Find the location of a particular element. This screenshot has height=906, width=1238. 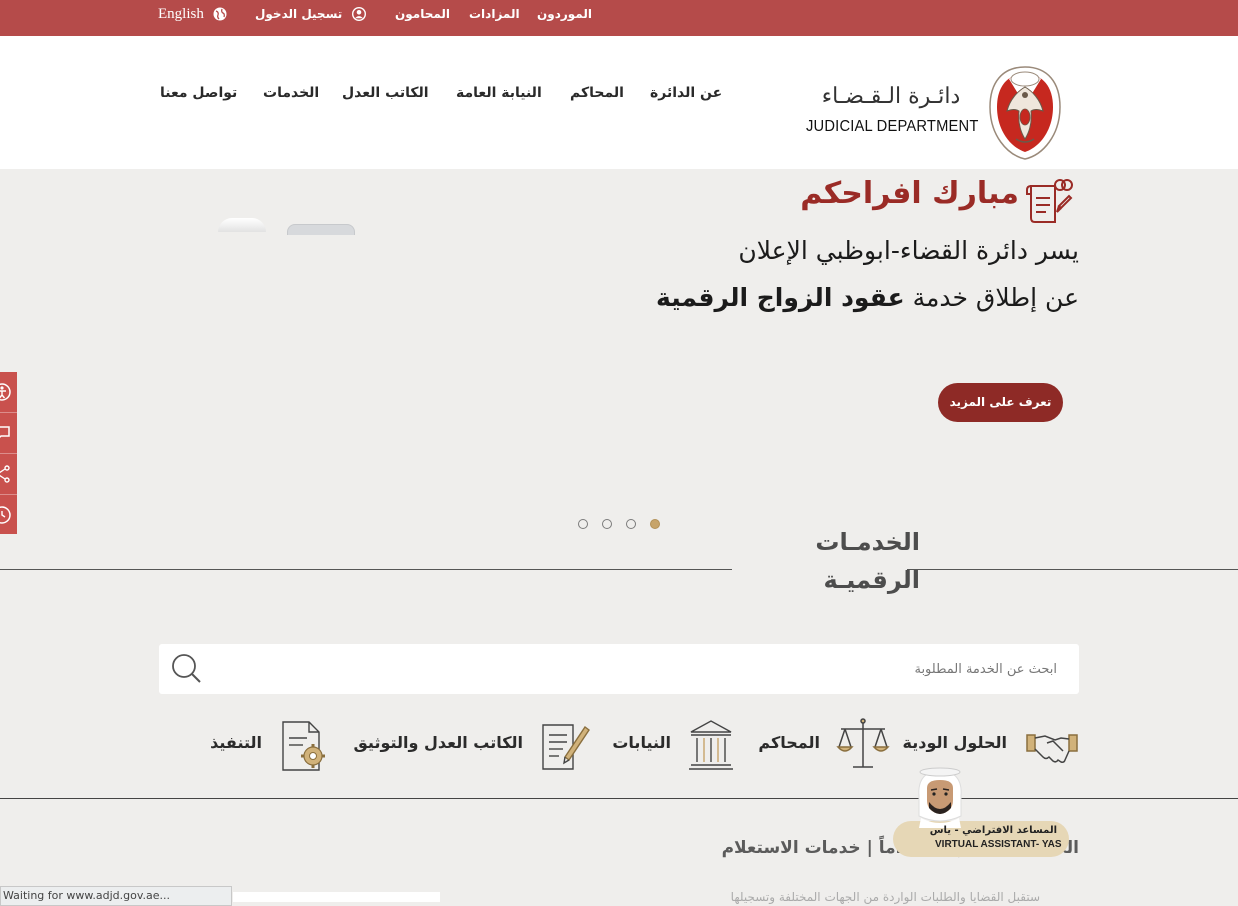

search-icon is located at coordinates (187, 669).